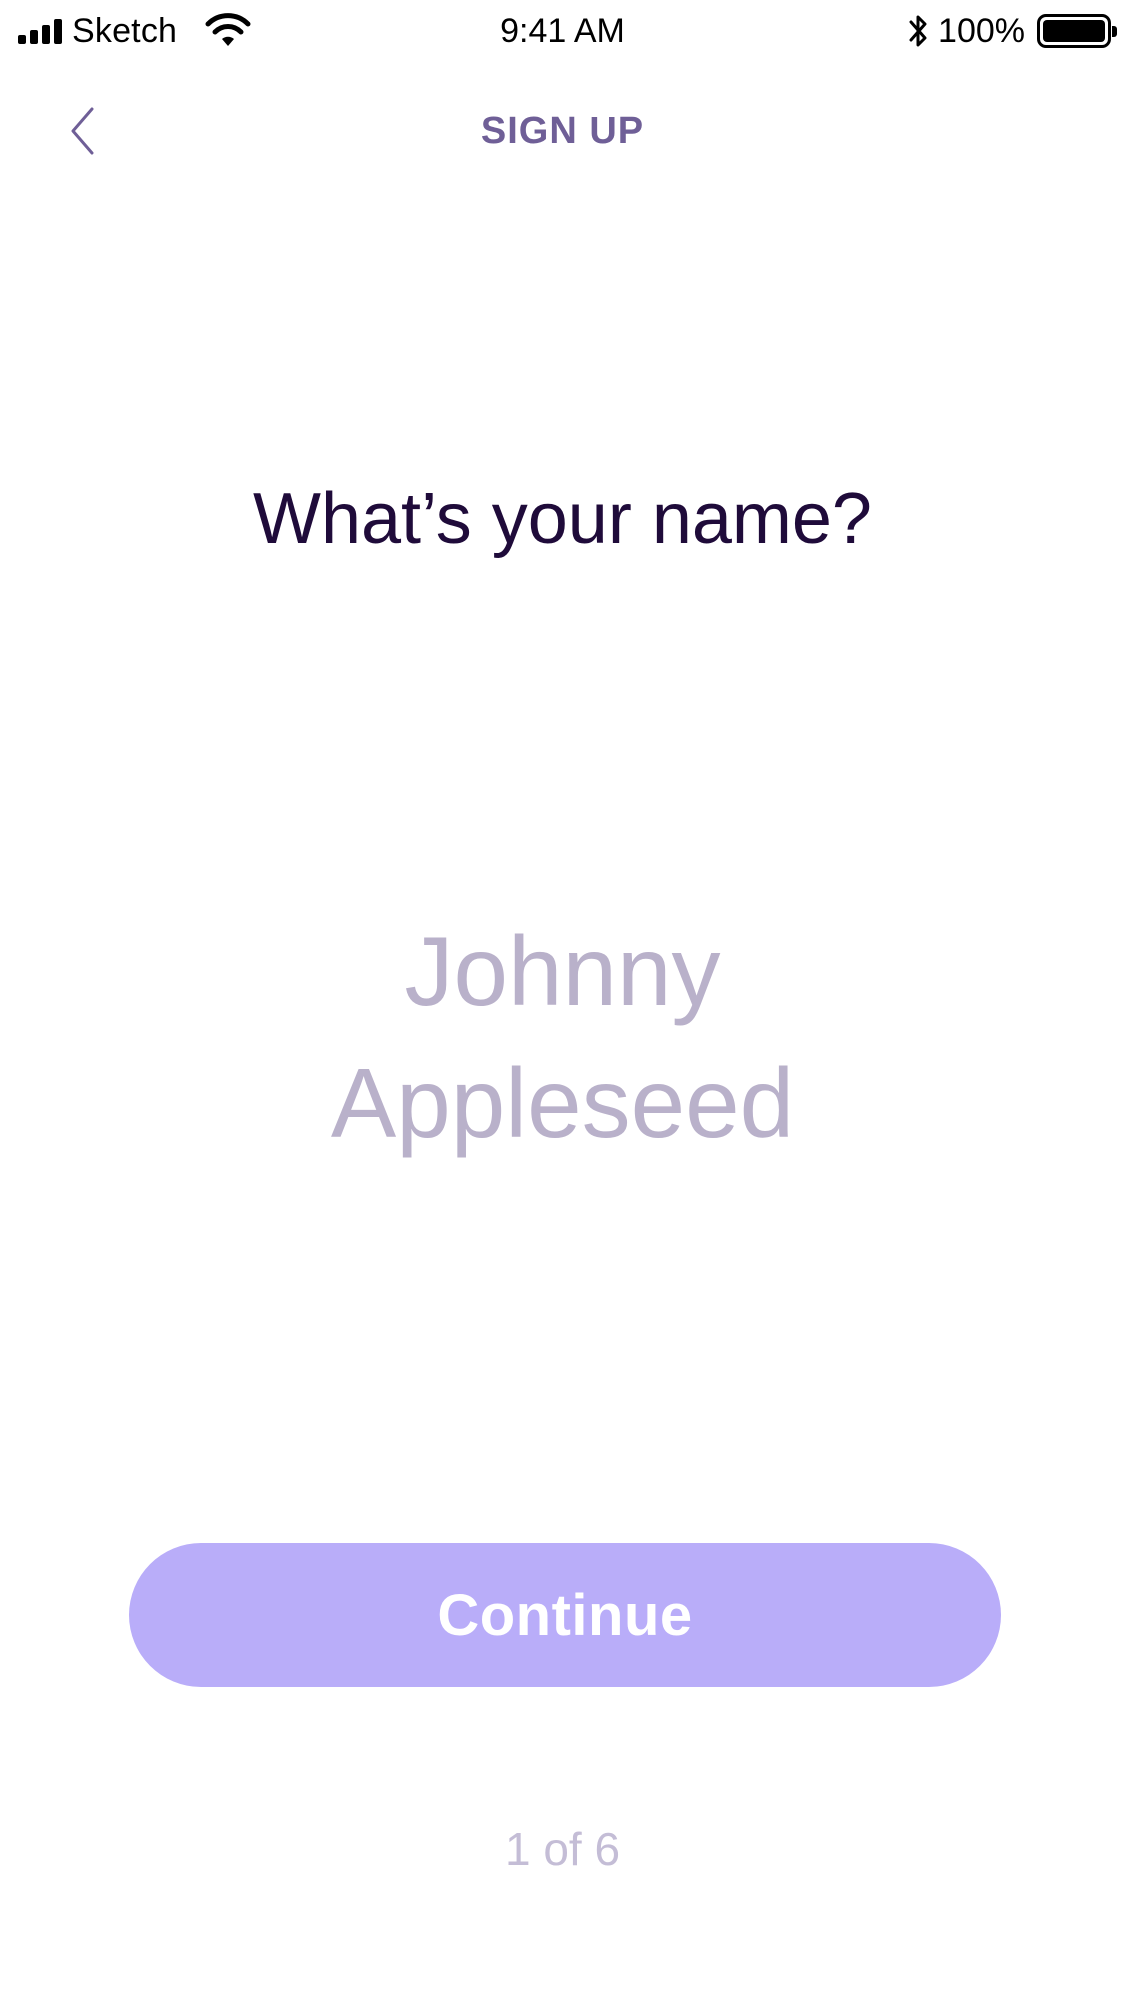 This screenshot has width=1125, height=2001. Describe the element at coordinates (981, 30) in the screenshot. I see `battery-percent: 100%` at that location.